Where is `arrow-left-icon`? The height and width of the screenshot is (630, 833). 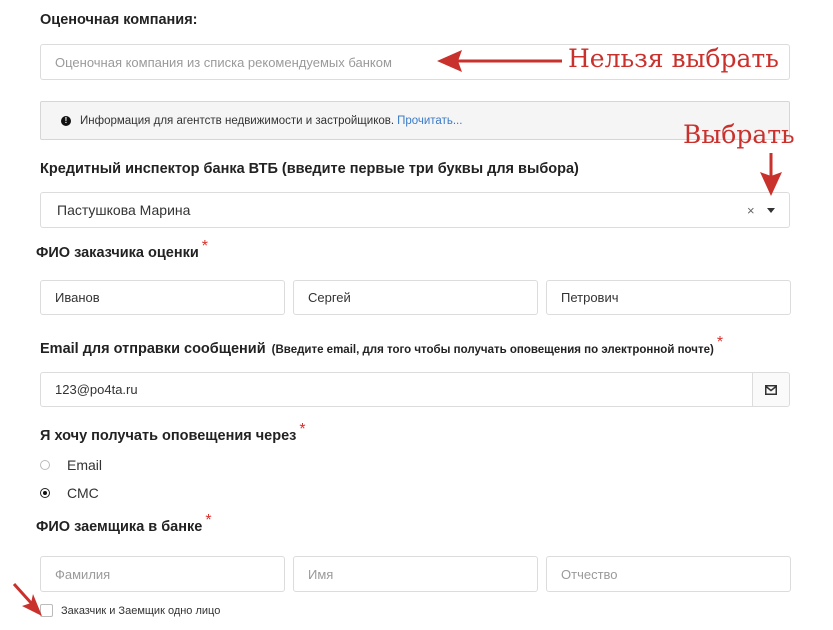 arrow-left-icon is located at coordinates (499, 61).